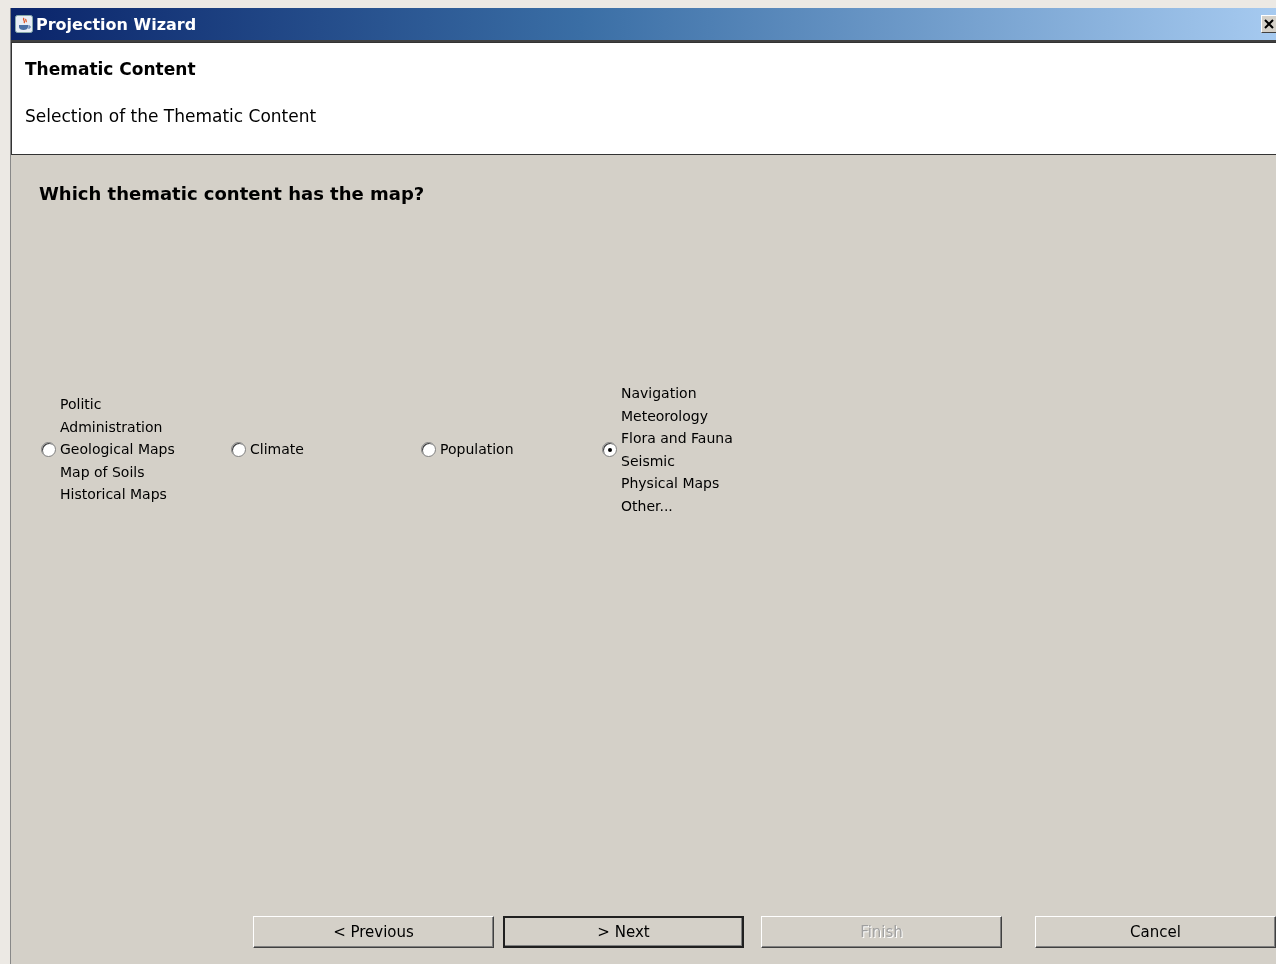  Describe the element at coordinates (111, 69) in the screenshot. I see `step-title: Thematic Content` at that location.